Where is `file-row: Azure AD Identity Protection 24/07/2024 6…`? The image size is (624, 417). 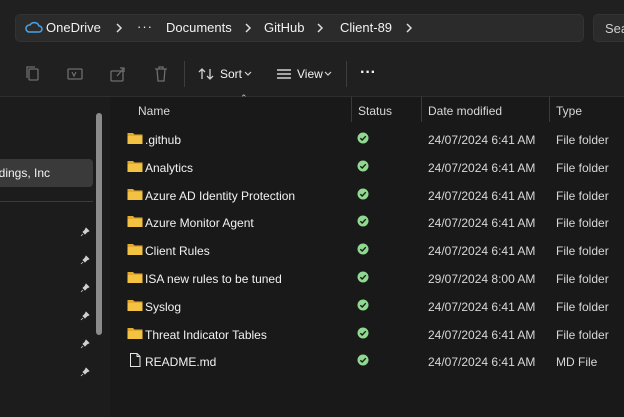 file-row: Azure AD Identity Protection 24/07/2024 6… is located at coordinates (367, 195).